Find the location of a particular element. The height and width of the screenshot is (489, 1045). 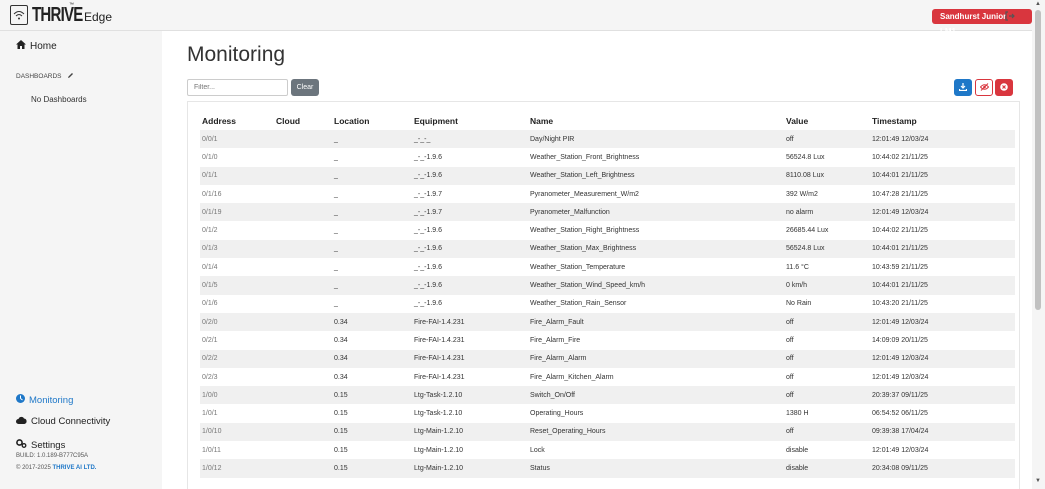

cell-name: Switch_On/Off is located at coordinates (658, 395).